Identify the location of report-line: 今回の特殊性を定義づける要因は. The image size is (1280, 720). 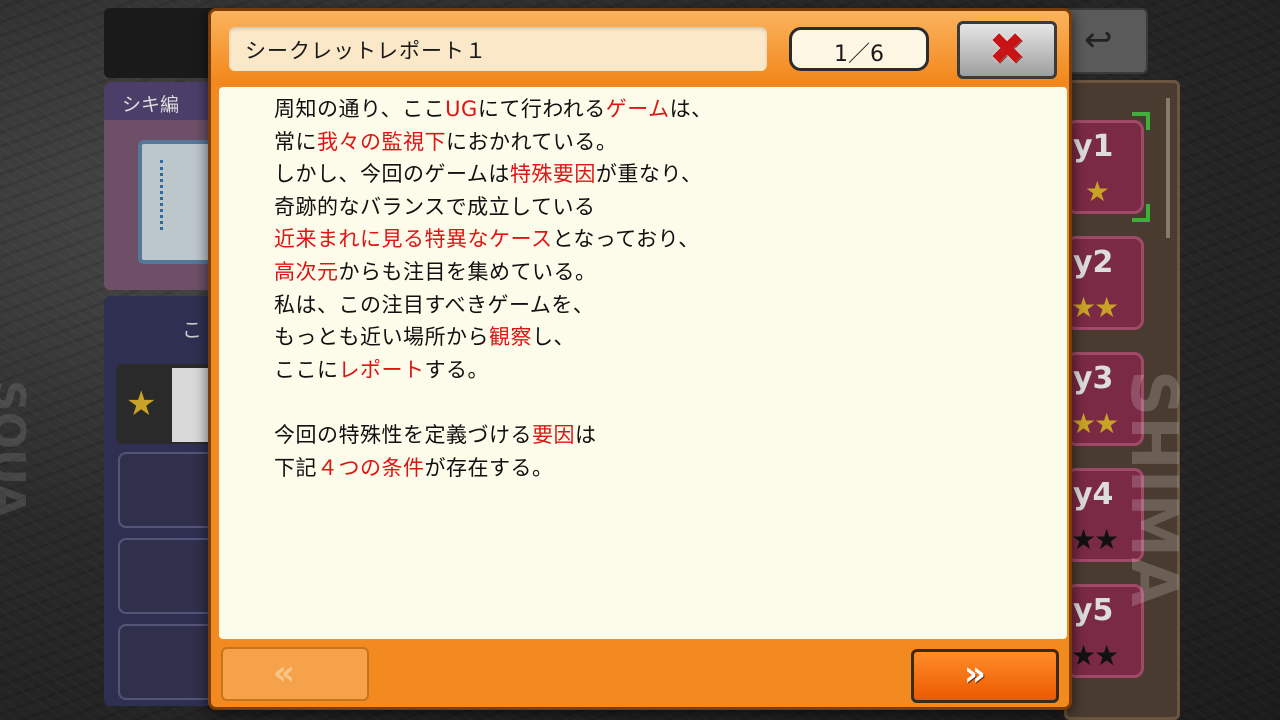
(435, 434).